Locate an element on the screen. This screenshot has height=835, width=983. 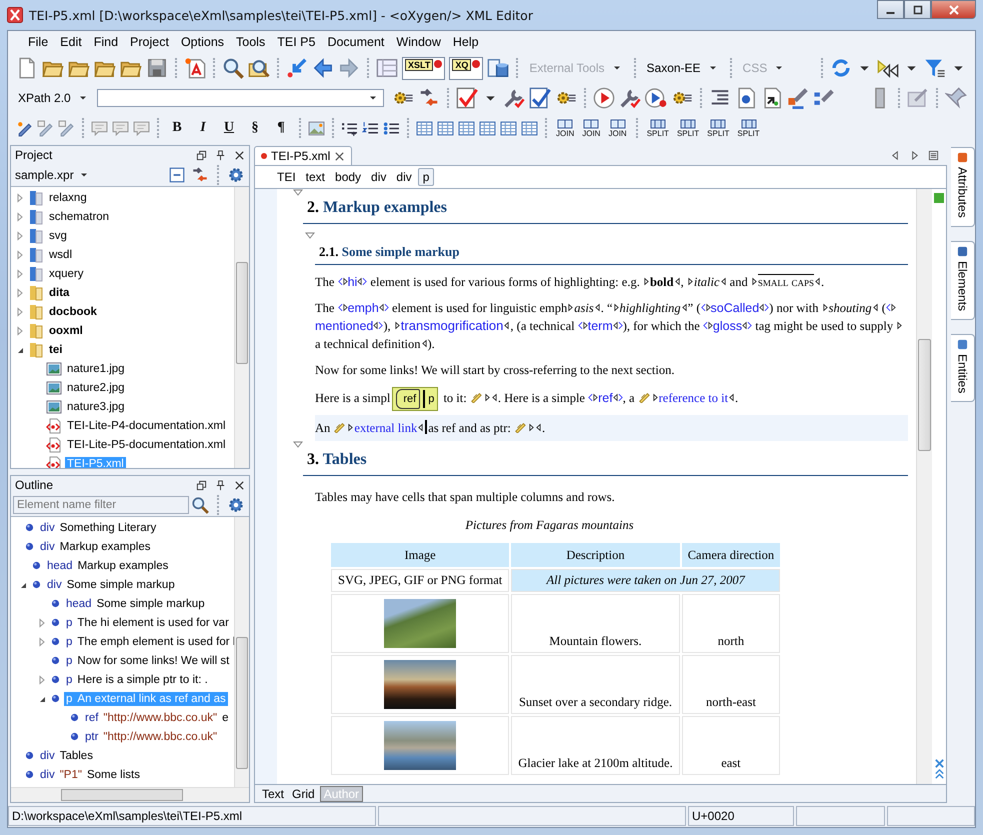
outline-node: ref "http://www.bbc.co.uk" e is located at coordinates (156, 717).